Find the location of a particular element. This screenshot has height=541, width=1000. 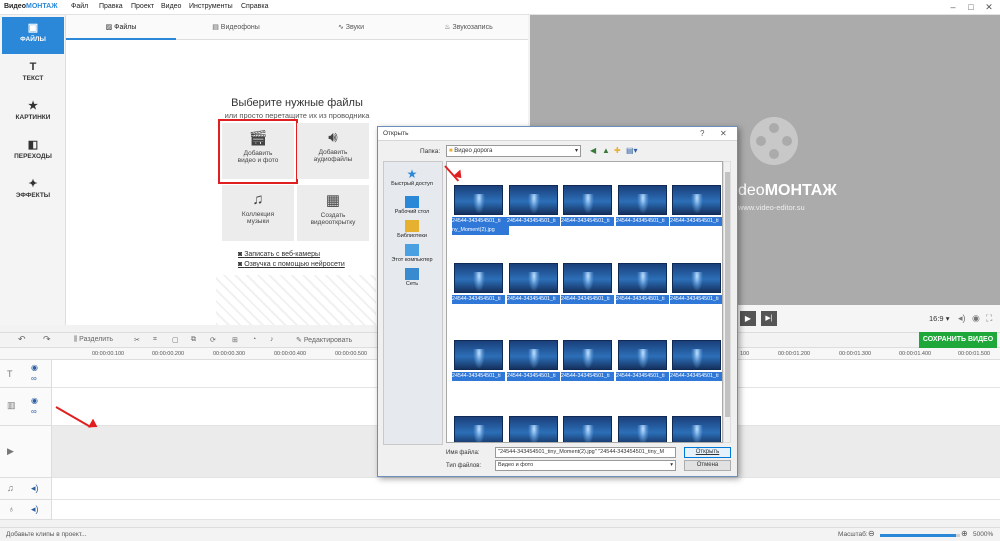

add-audio-button: 🔊︎ Добавить аудиофайлы is located at coordinates (333, 151).